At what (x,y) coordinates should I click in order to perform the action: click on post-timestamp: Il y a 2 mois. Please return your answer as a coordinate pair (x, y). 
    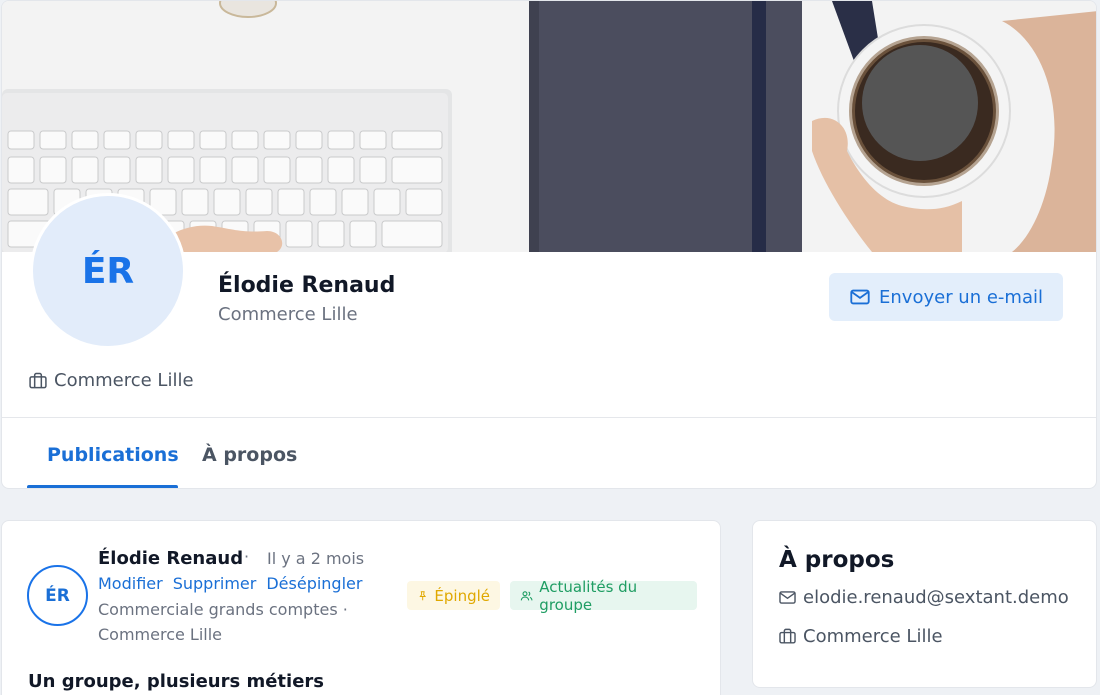
    Looking at the image, I should click on (316, 558).